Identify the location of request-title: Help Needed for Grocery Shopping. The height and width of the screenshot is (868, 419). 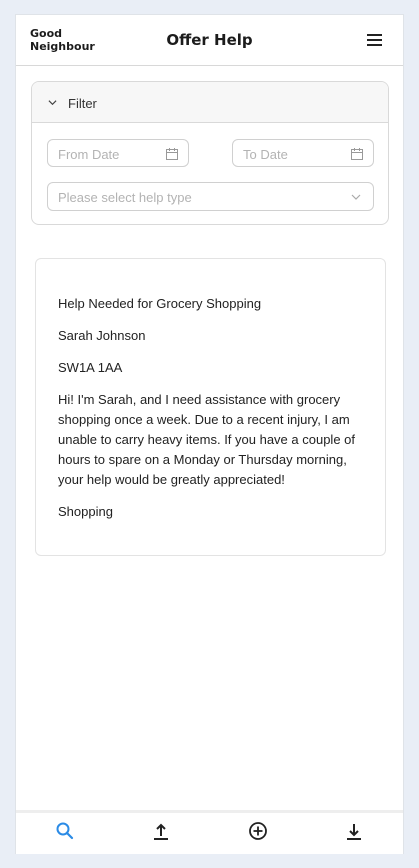
(160, 303).